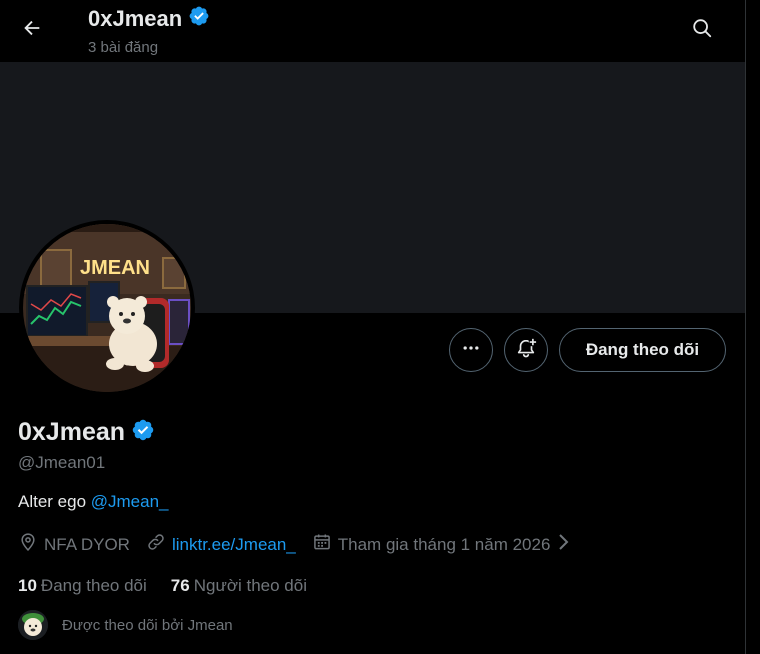 The image size is (760, 654). Describe the element at coordinates (93, 585) in the screenshot. I see `following-label: Đang theo dõi` at that location.